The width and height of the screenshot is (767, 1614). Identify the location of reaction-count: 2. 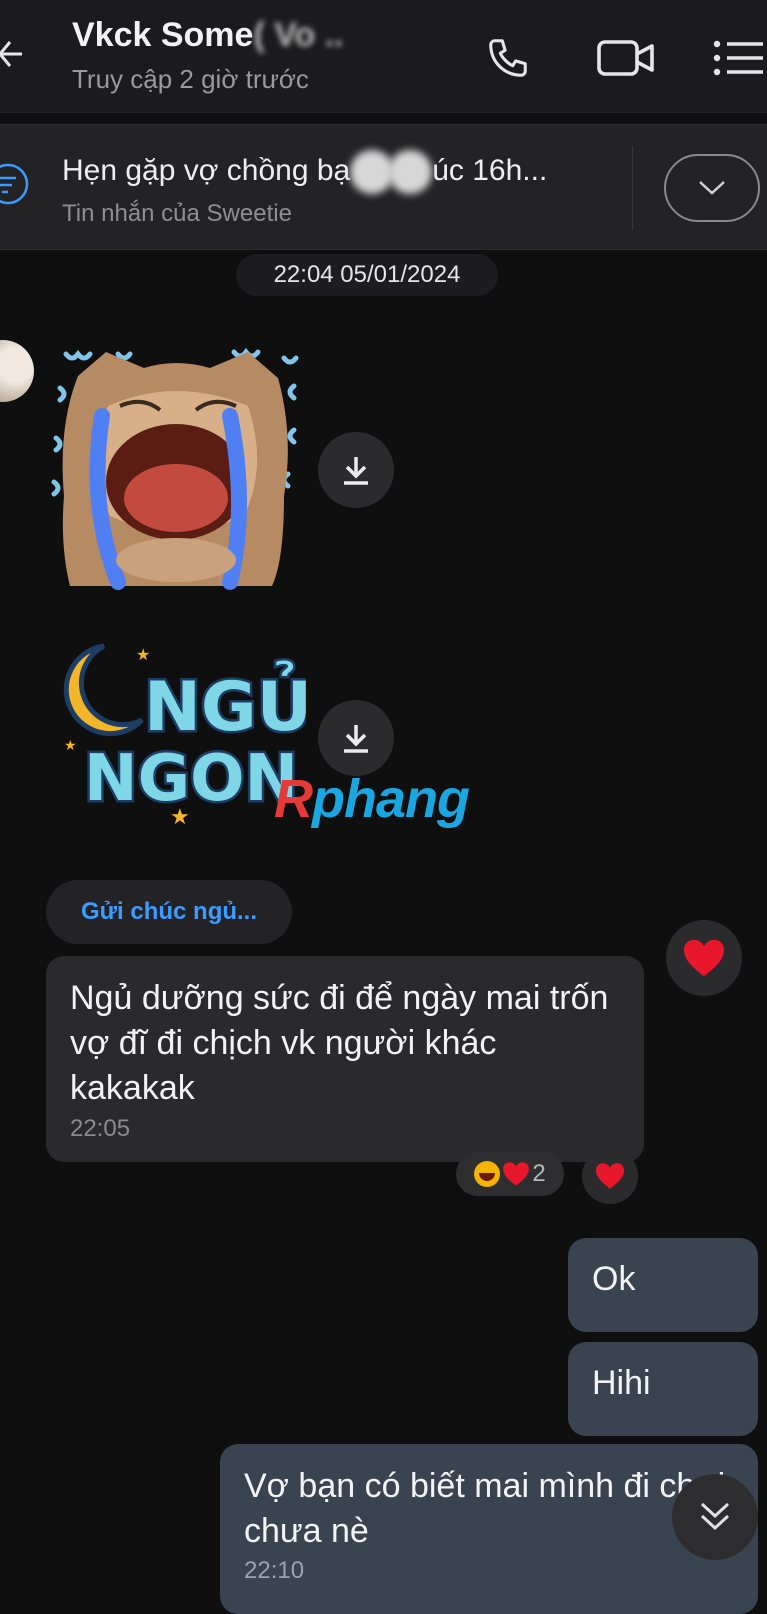
(539, 1173).